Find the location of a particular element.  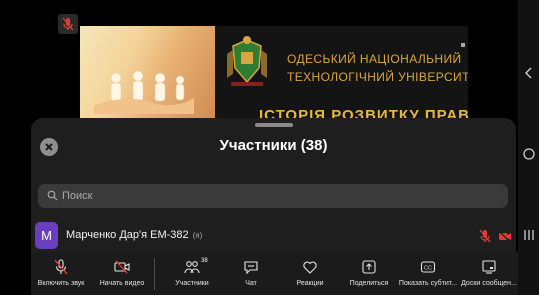

chat-label: Чат is located at coordinates (251, 283).